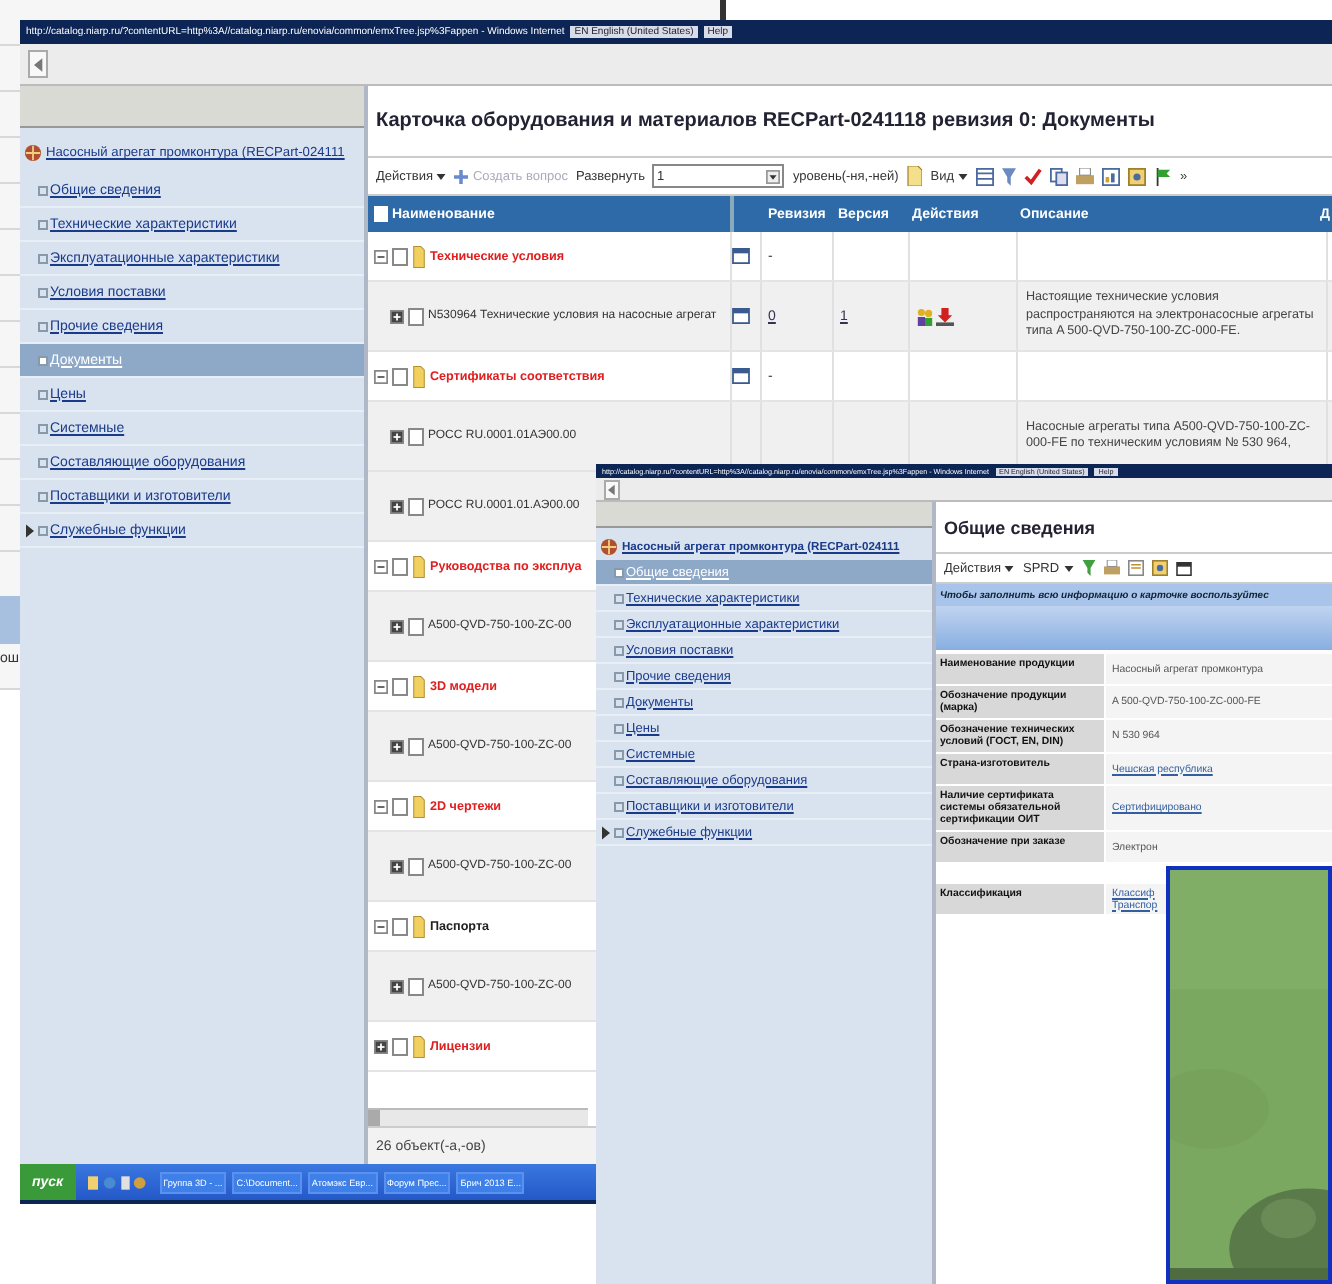  What do you see at coordinates (850, 122) in the screenshot?
I see `page-title: Карточка оборудования и материалов RECPart-0241118 ревизия 0: Документы` at bounding box center [850, 122].